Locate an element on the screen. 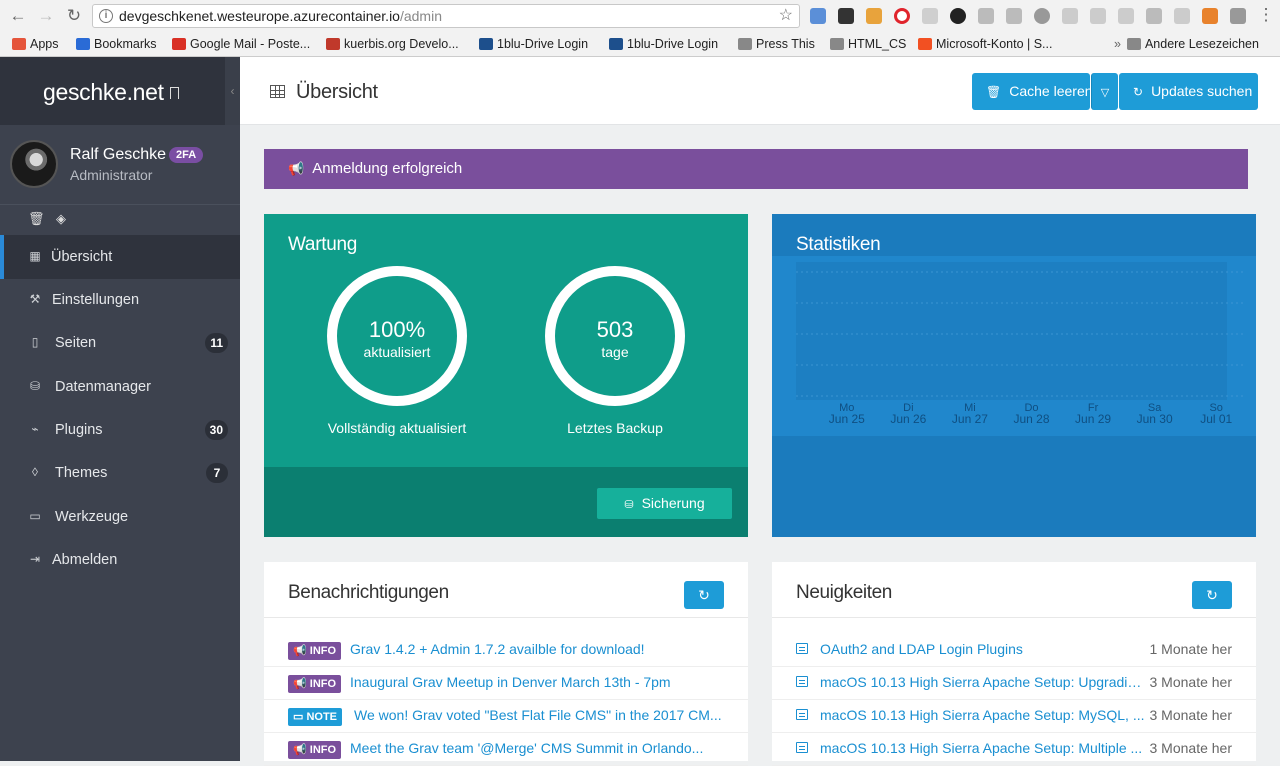 This screenshot has width=1280, height=766. sidebar-item-themes: ◊ Themes 7 is located at coordinates (120, 473).